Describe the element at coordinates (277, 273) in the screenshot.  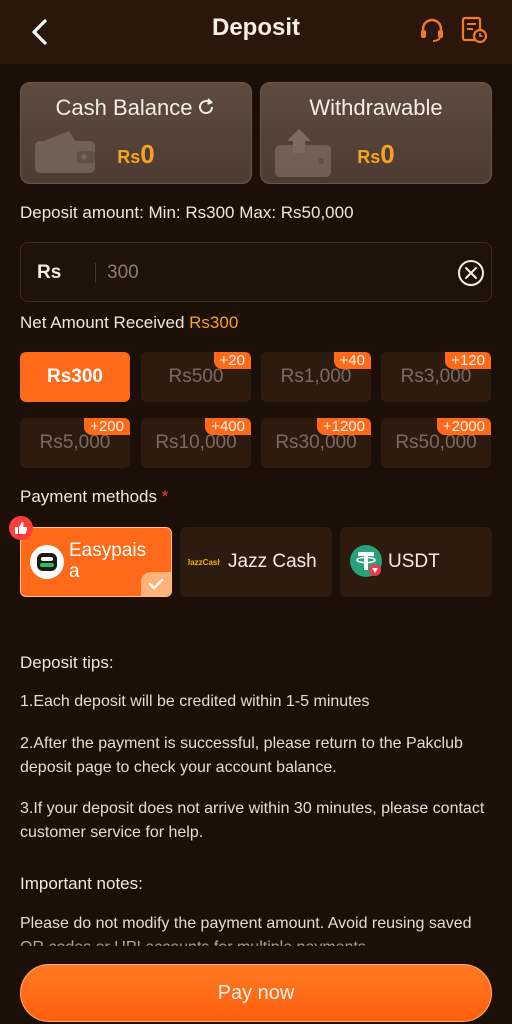
I see `deposit-amount-input` at that location.